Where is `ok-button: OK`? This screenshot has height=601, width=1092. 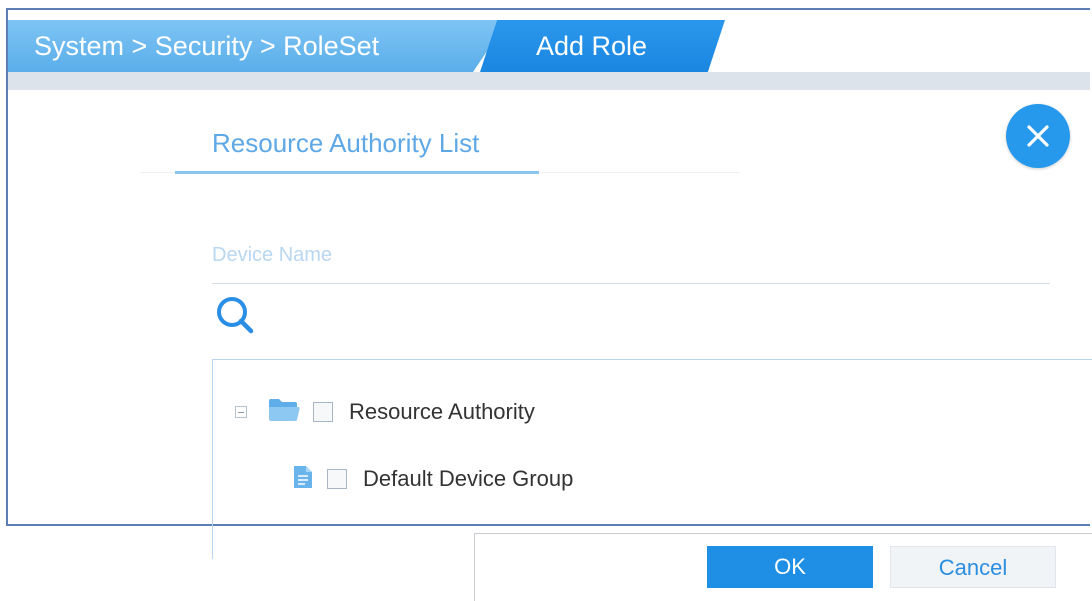
ok-button: OK is located at coordinates (790, 567).